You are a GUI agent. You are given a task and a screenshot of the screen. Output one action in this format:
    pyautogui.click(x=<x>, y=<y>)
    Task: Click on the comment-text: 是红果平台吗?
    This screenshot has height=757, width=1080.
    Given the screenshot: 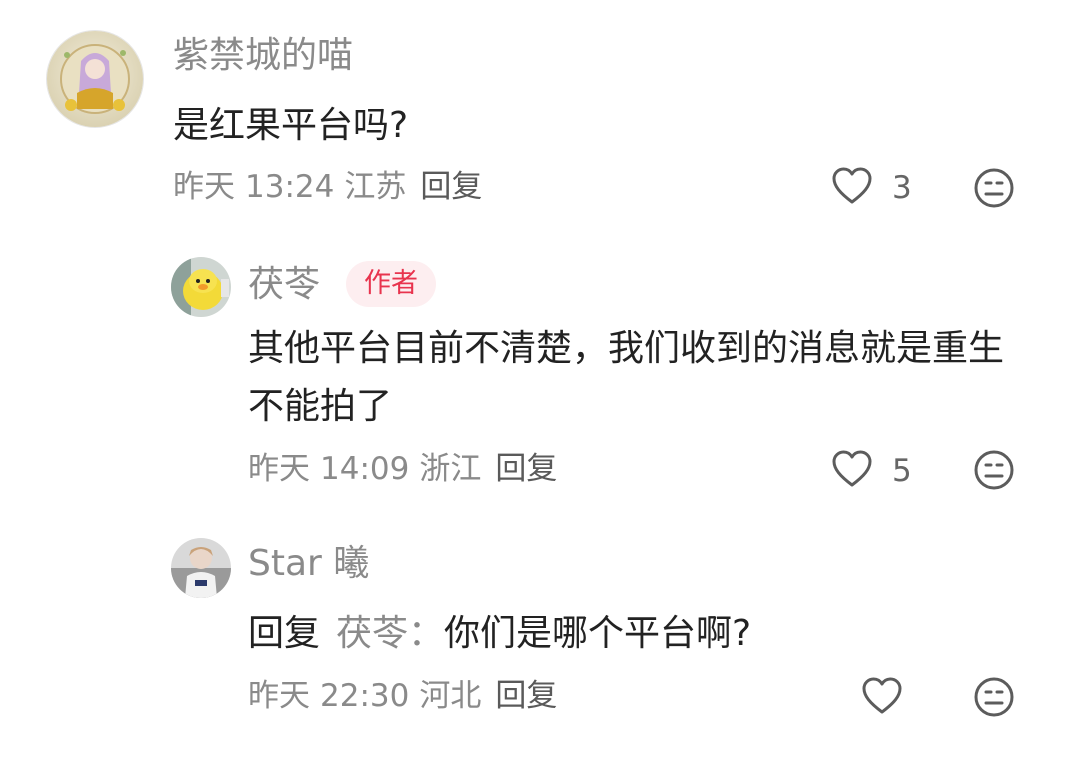 What is the action you would take?
    pyautogui.click(x=291, y=125)
    